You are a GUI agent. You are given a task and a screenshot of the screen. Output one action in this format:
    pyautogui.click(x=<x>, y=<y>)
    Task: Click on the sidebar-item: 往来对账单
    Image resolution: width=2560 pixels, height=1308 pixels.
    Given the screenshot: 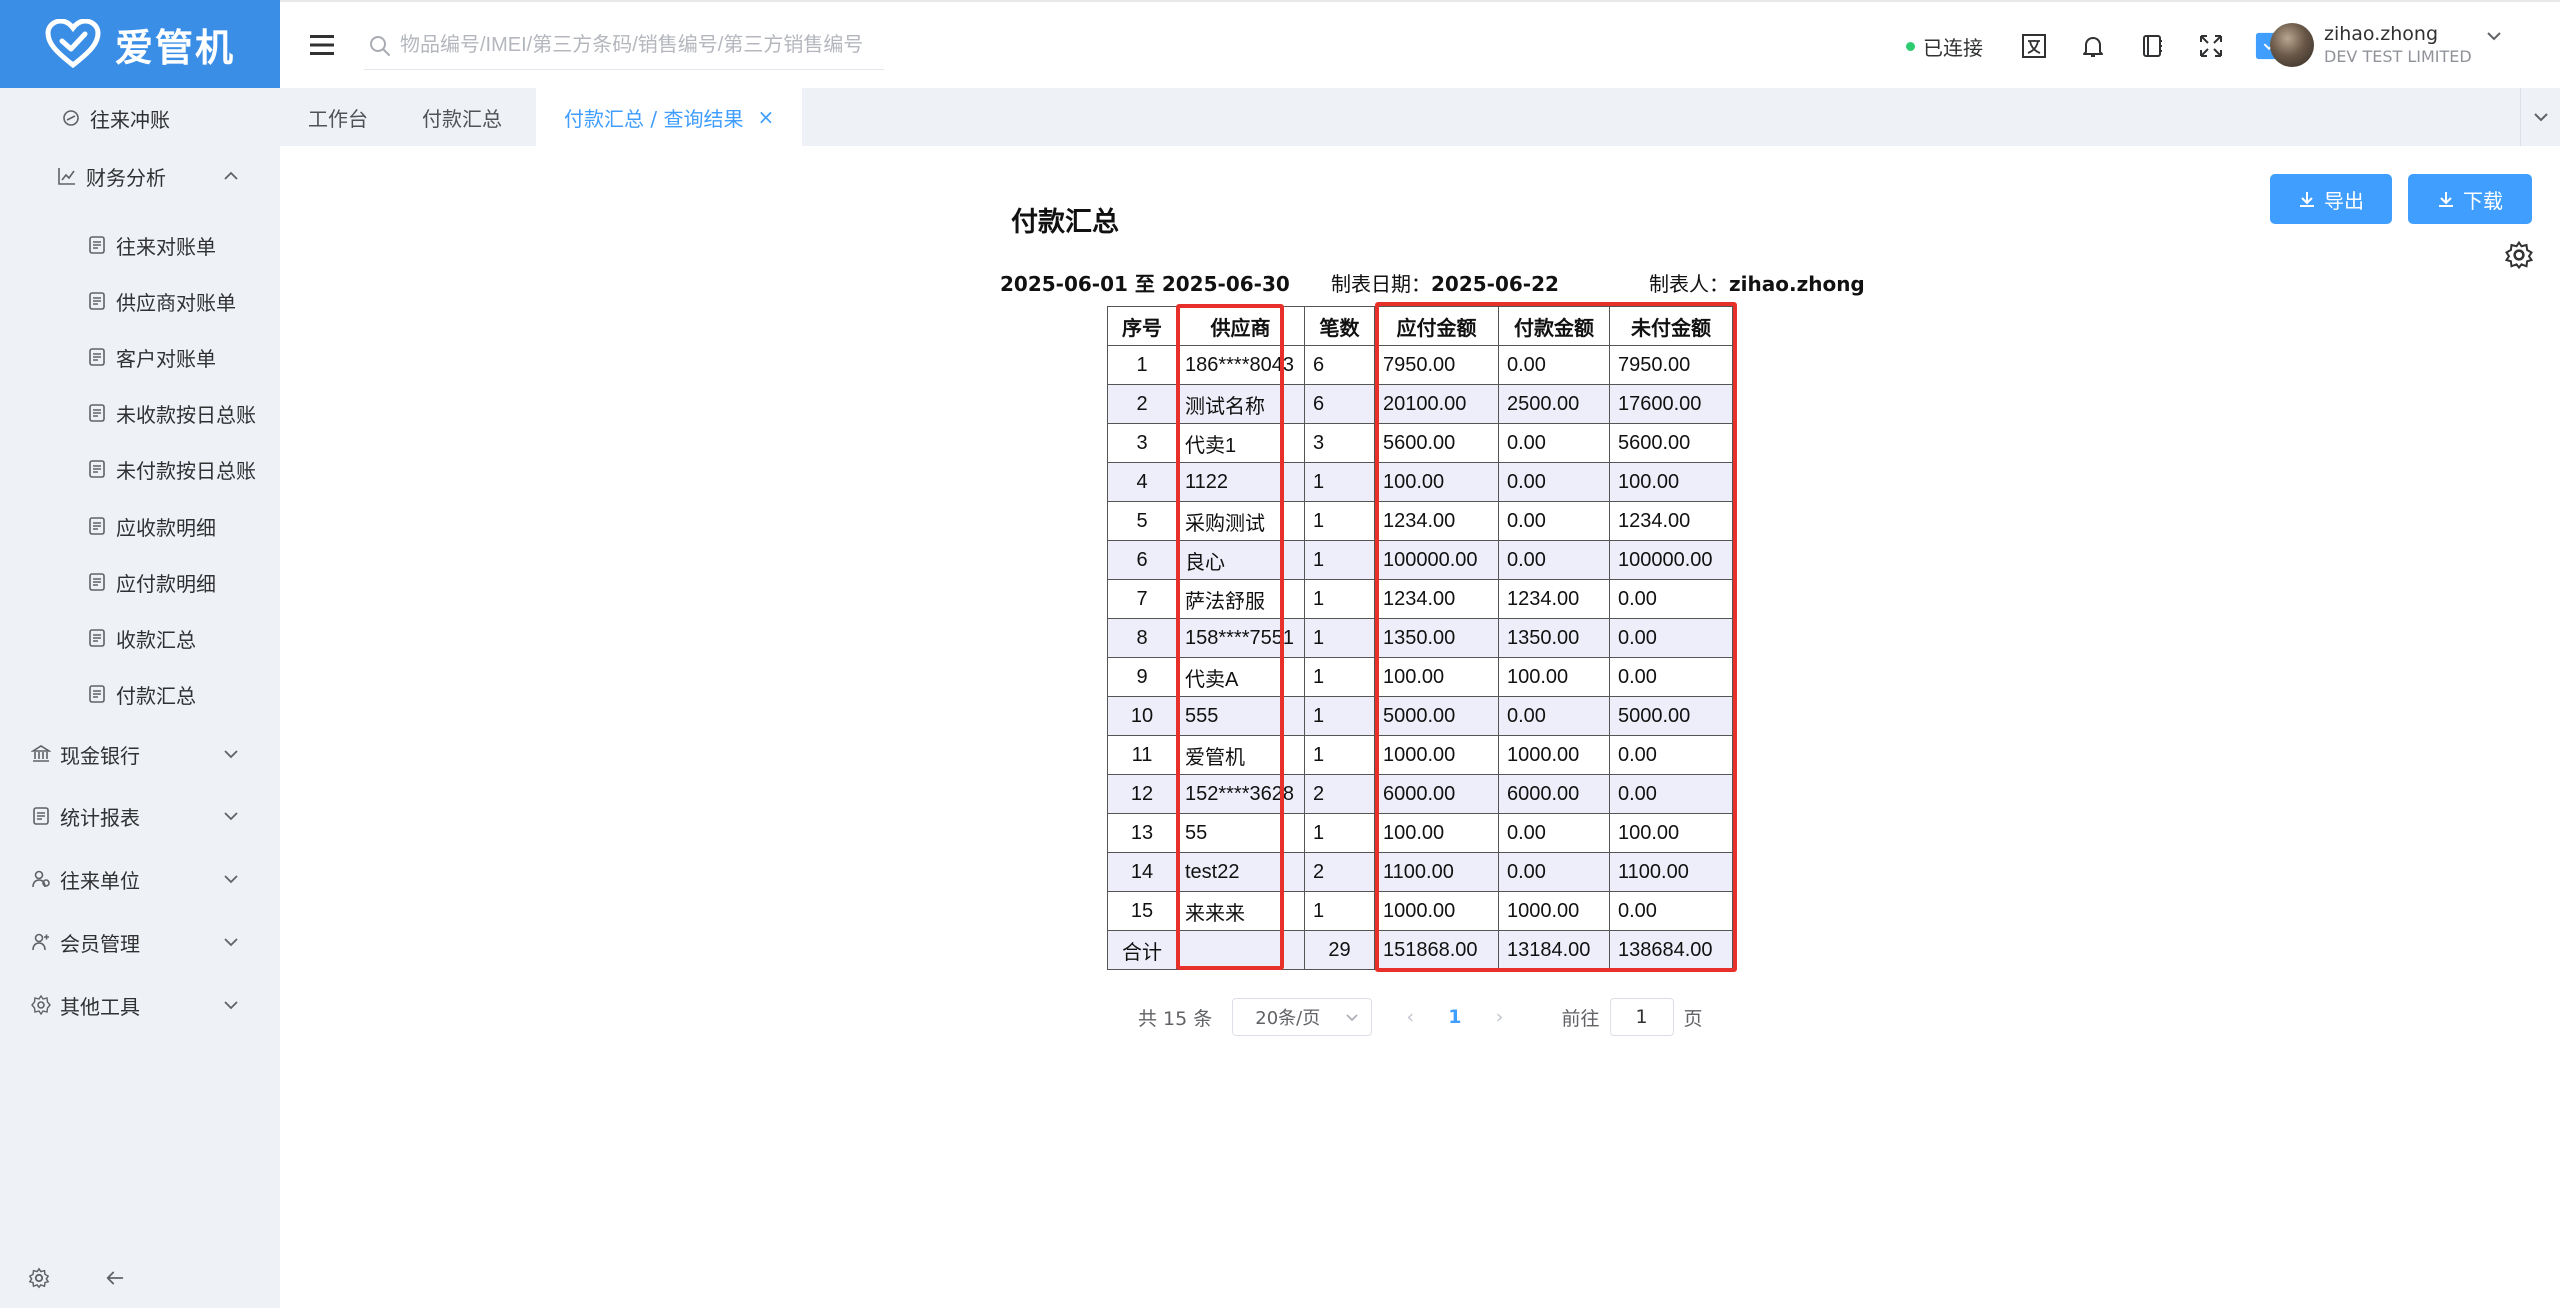 What is the action you would take?
    pyautogui.click(x=140, y=245)
    